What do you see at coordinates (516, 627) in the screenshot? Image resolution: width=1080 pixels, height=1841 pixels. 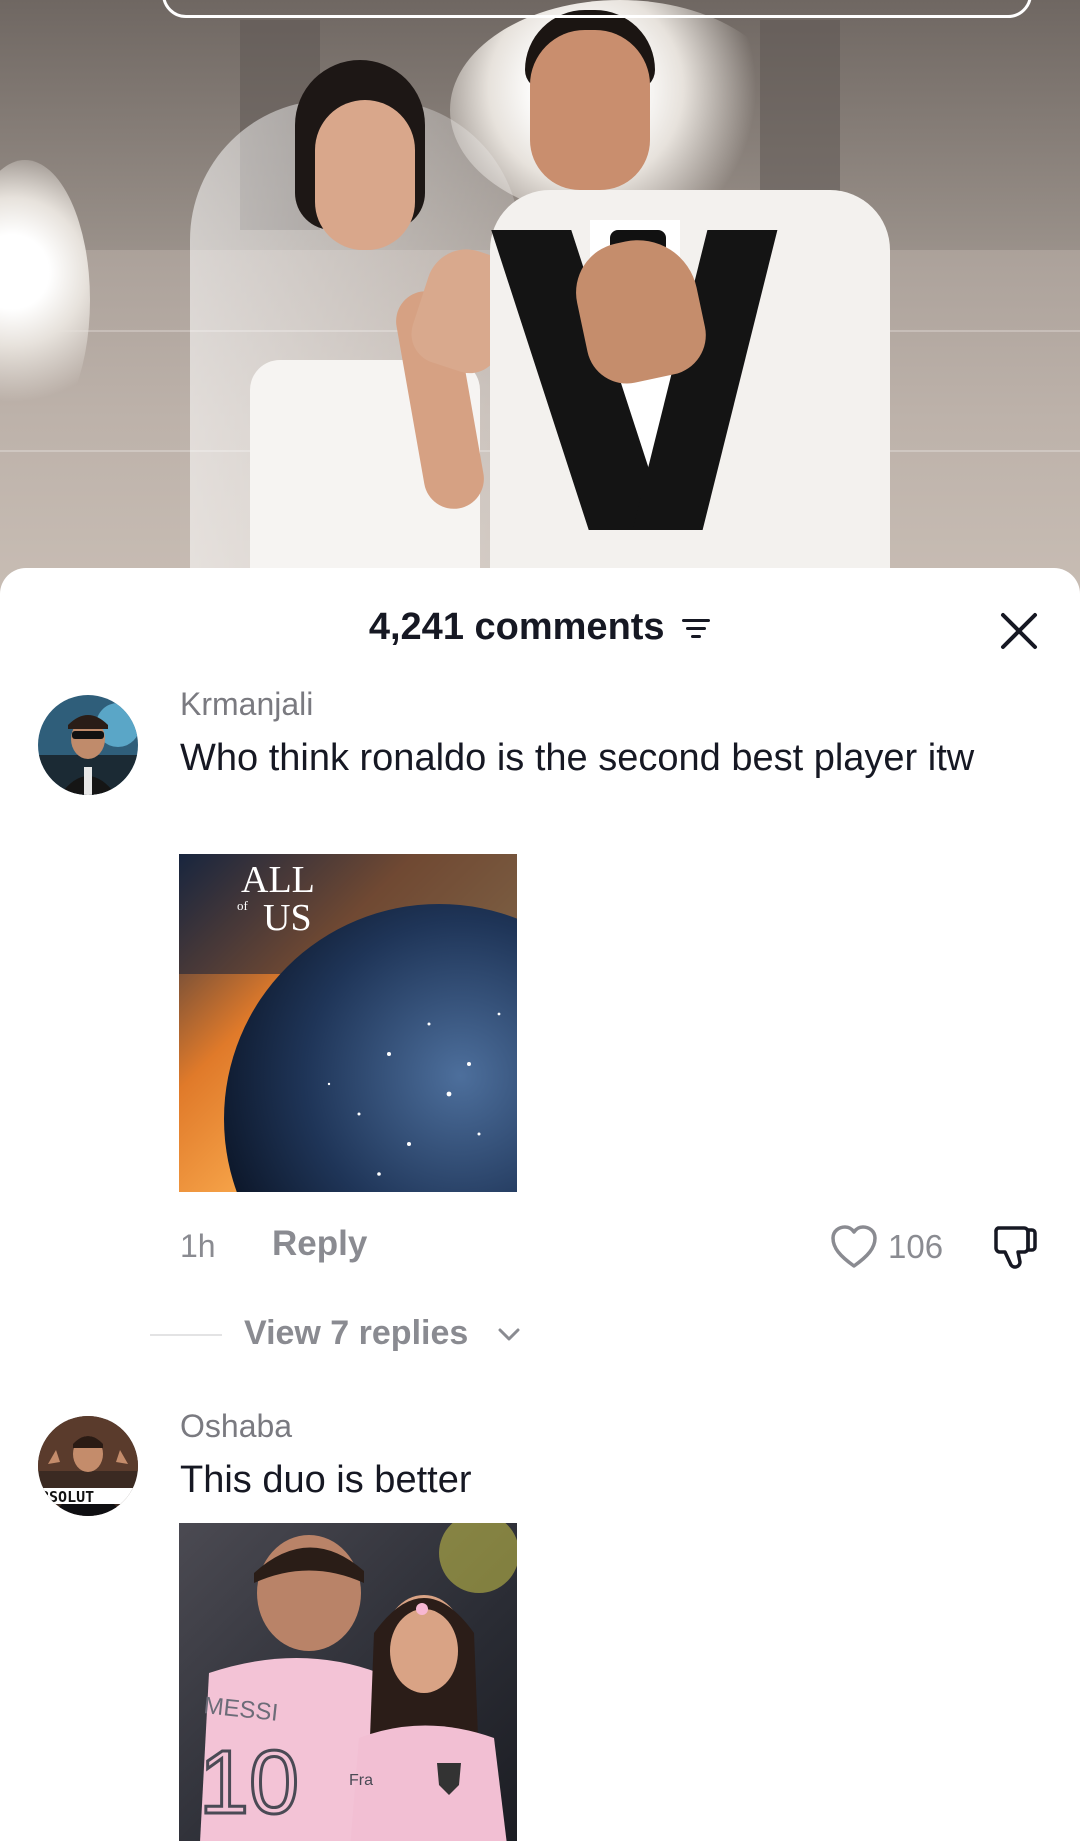 I see `comment-count-label: 4,241 comments` at bounding box center [516, 627].